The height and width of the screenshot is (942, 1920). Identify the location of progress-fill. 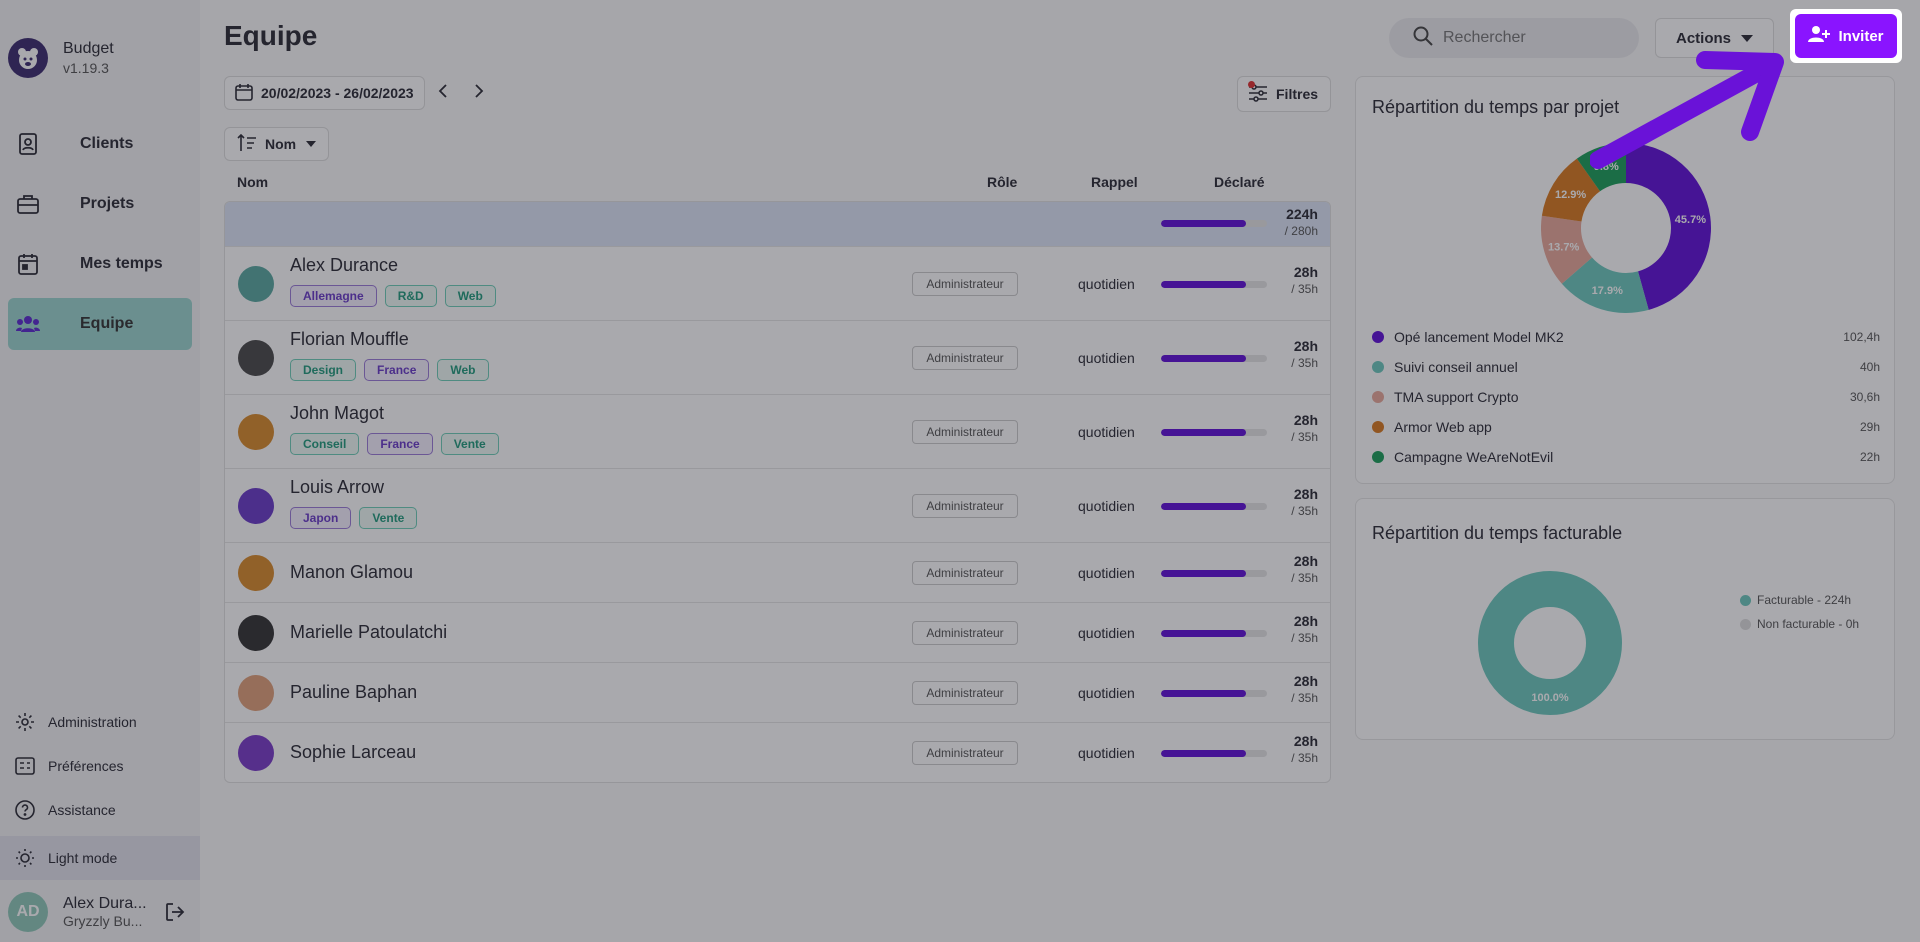
(1203, 223).